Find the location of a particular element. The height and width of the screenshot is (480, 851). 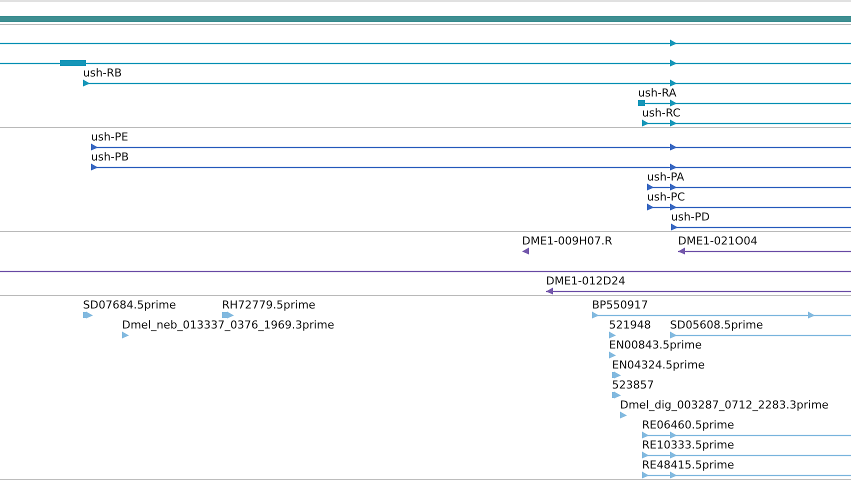

clone-label: DME1-012D24 is located at coordinates (586, 281).